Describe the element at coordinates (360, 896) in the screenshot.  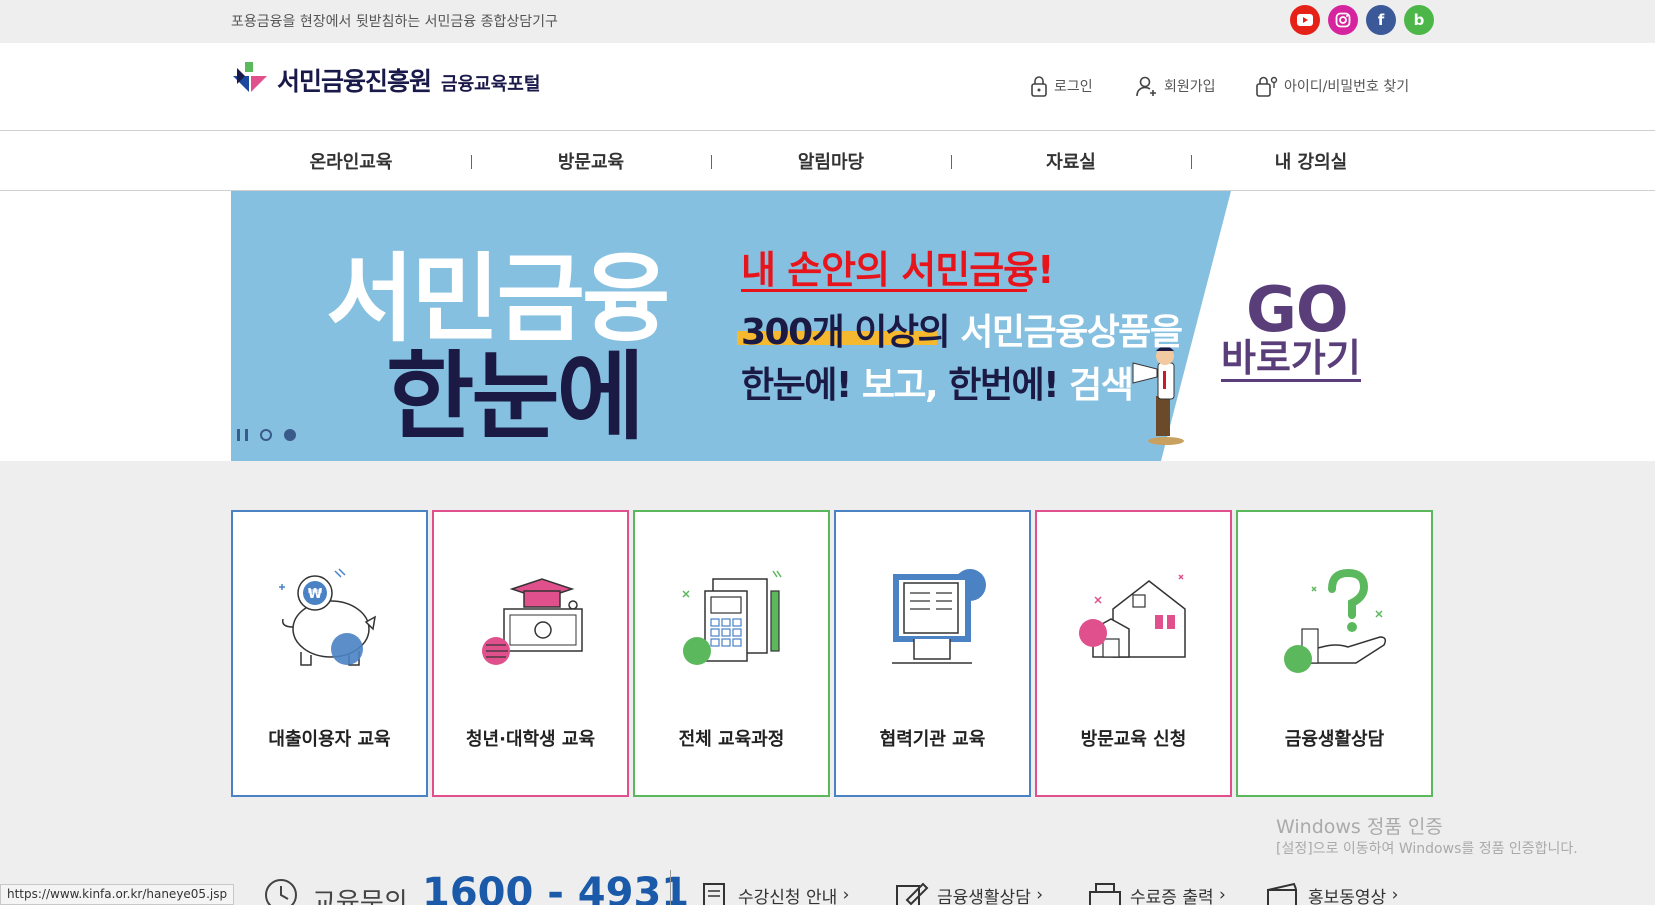
I see `contact-label: 교육문의` at that location.